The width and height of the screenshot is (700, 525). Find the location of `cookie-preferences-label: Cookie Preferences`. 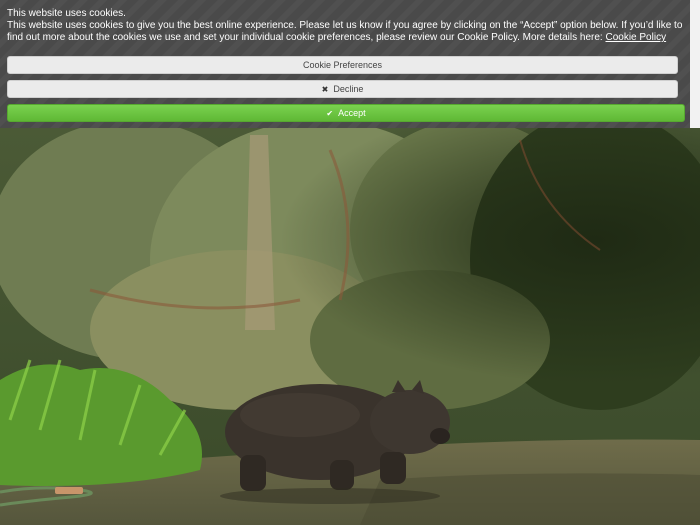

cookie-preferences-label: Cookie Preferences is located at coordinates (342, 65).